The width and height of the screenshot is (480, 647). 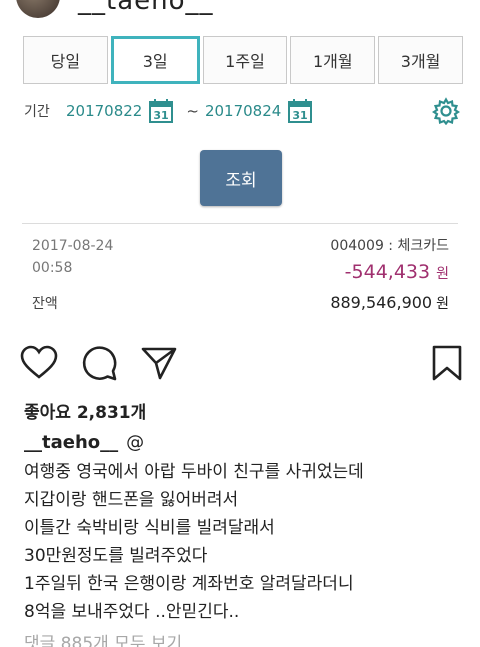 What do you see at coordinates (85, 410) in the screenshot?
I see `likes-count: 좋아요 2,831개` at bounding box center [85, 410].